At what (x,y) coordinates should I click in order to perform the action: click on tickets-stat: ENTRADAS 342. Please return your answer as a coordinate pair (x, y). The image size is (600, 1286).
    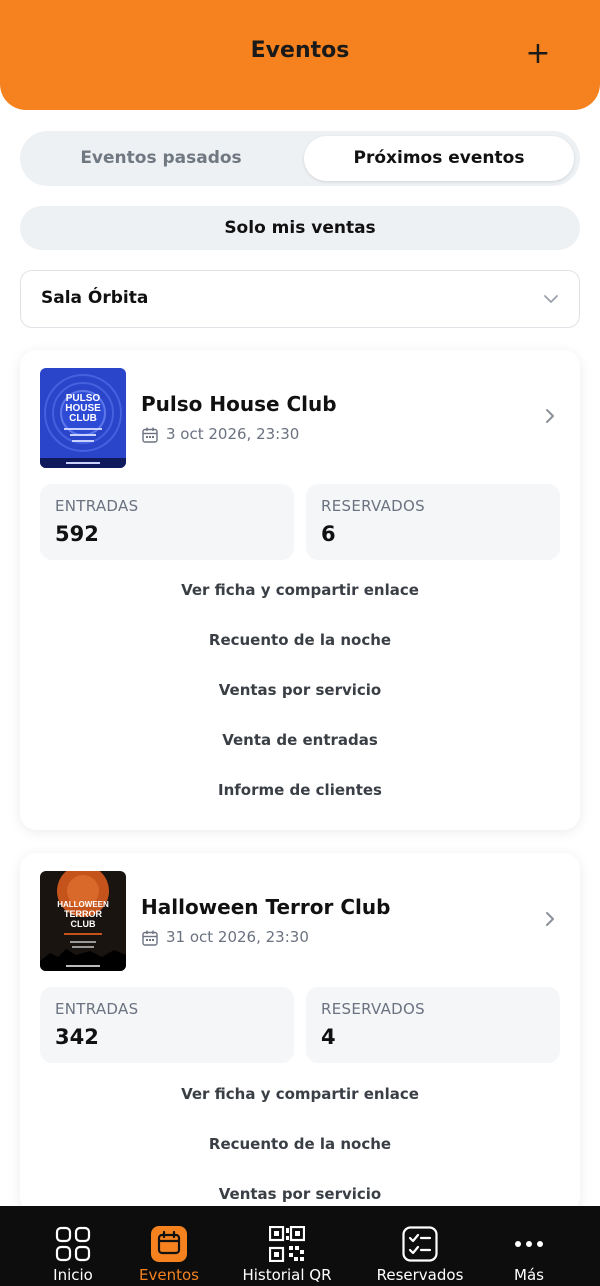
    Looking at the image, I should click on (167, 1025).